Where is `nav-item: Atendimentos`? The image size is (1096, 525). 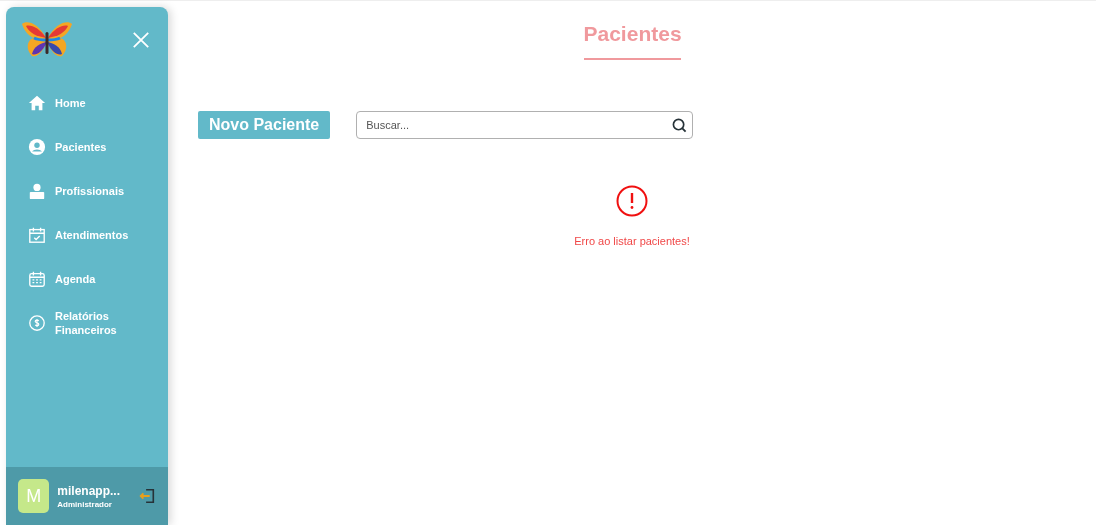 nav-item: Atendimentos is located at coordinates (93, 235).